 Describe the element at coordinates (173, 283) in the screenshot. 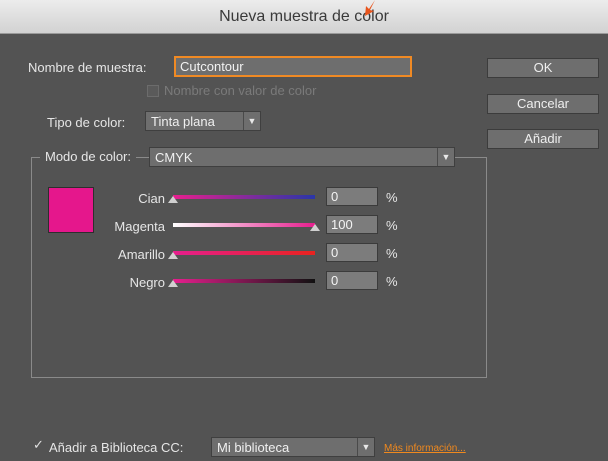

I see `slider-thumb-negro` at that location.